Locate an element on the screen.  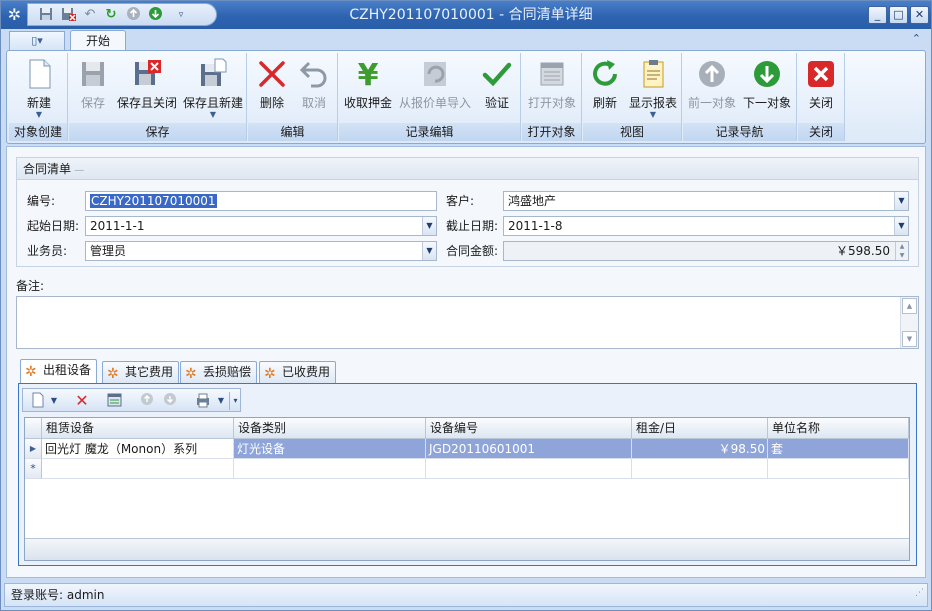
section-title: 合同清单 — is located at coordinates (467, 169).